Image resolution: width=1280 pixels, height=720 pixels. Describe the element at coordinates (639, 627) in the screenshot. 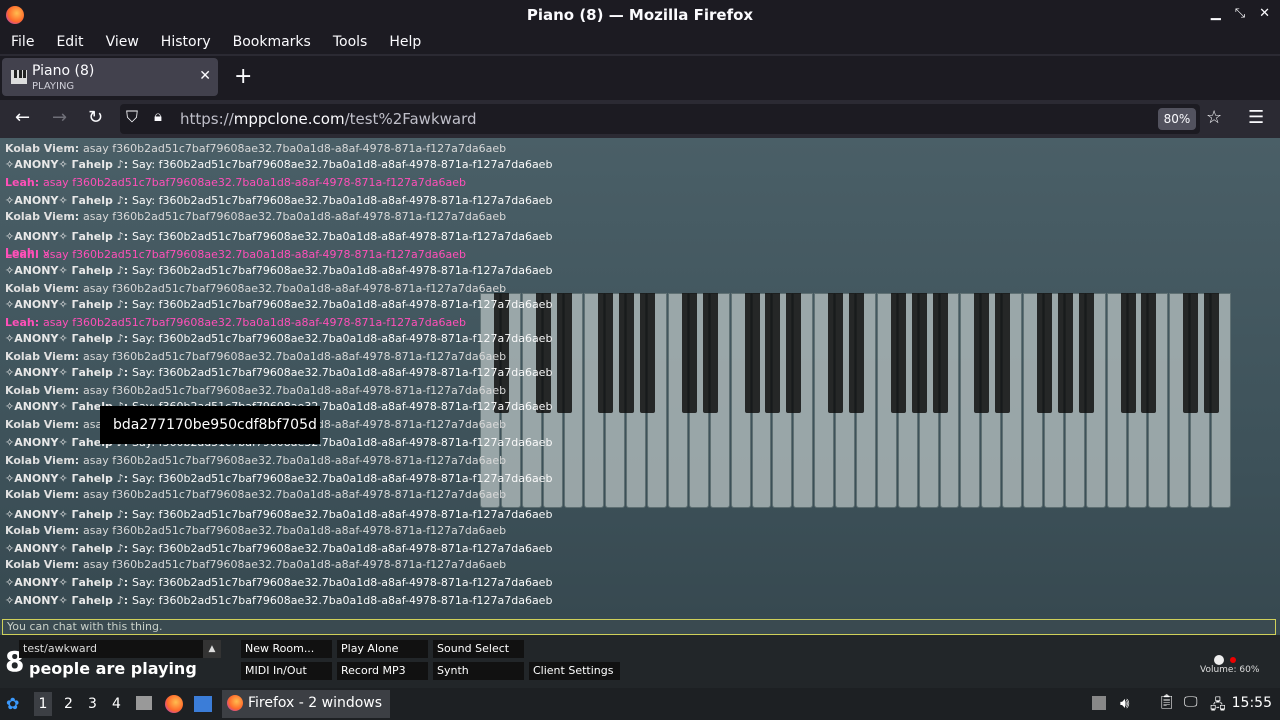

I see `chat-input: You can chat with this thing.` at that location.